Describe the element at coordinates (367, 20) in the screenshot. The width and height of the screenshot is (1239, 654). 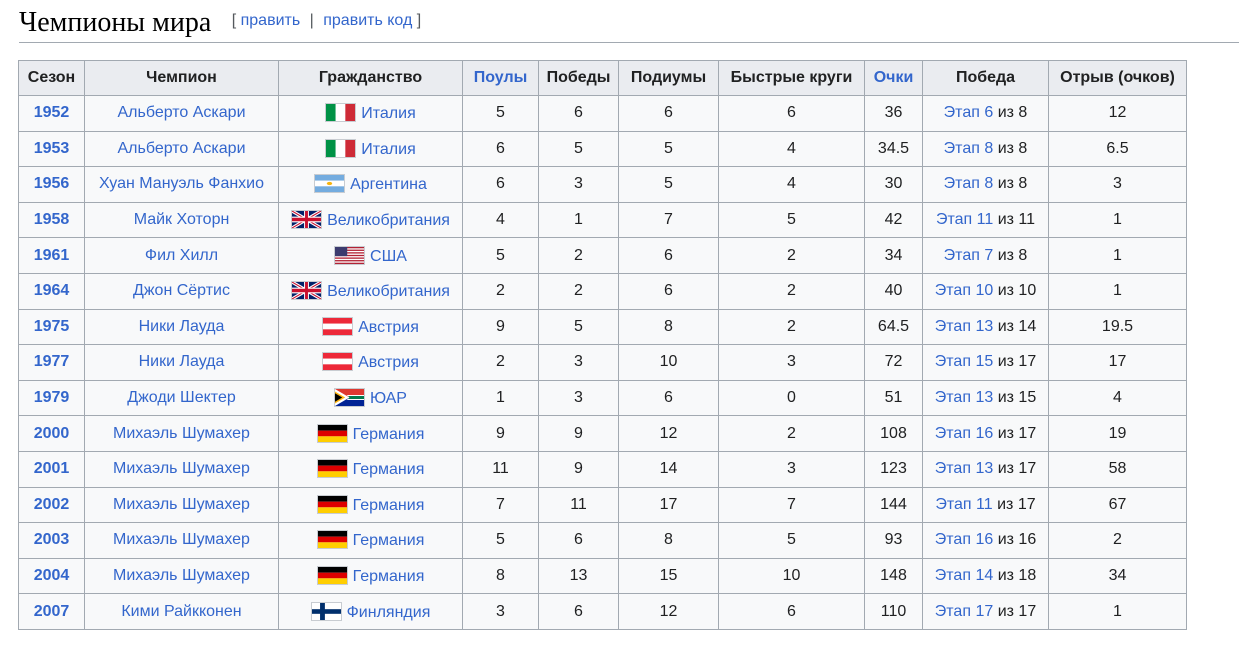
I see `edit-code-link: править код` at that location.